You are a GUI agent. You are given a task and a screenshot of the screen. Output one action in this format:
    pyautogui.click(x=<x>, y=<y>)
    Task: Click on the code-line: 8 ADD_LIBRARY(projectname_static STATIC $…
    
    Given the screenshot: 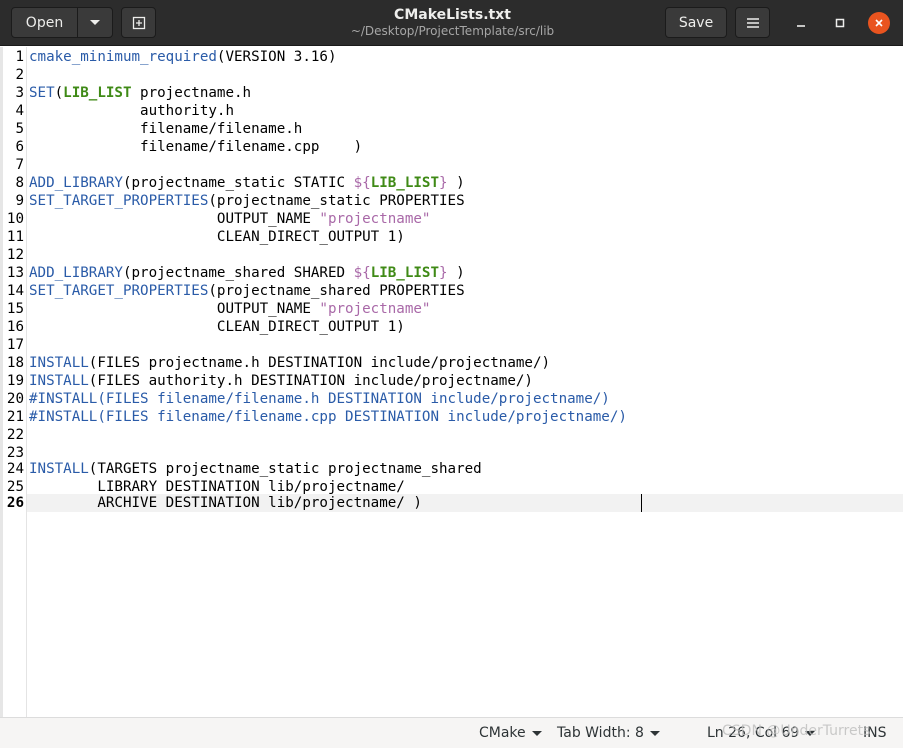 What is the action you would take?
    pyautogui.click(x=451, y=183)
    